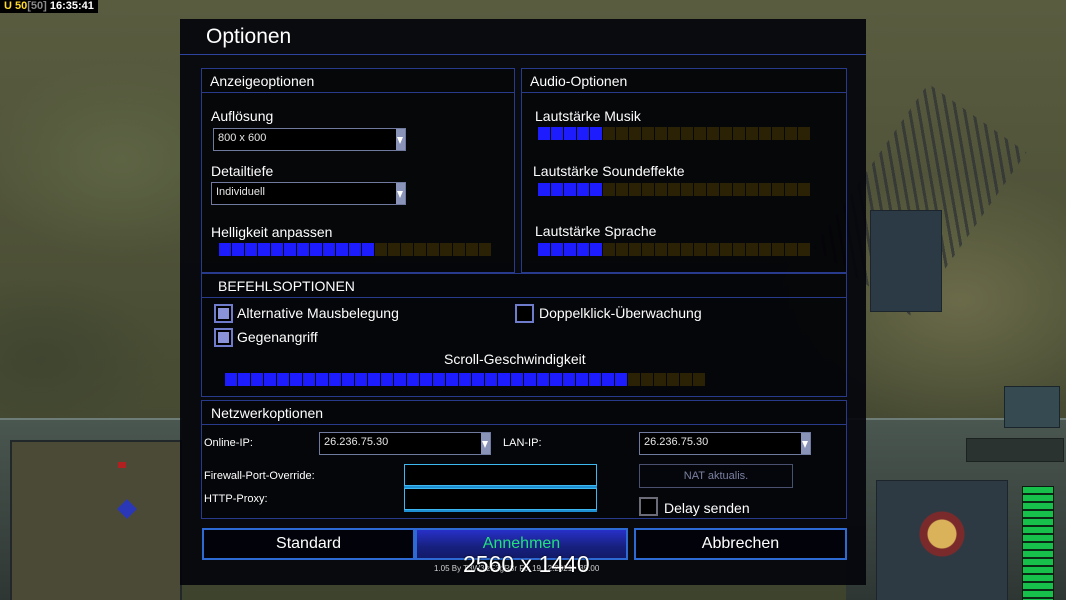  Describe the element at coordinates (309, 139) in the screenshot. I see `resolution-dropdown: 800 x 600` at that location.